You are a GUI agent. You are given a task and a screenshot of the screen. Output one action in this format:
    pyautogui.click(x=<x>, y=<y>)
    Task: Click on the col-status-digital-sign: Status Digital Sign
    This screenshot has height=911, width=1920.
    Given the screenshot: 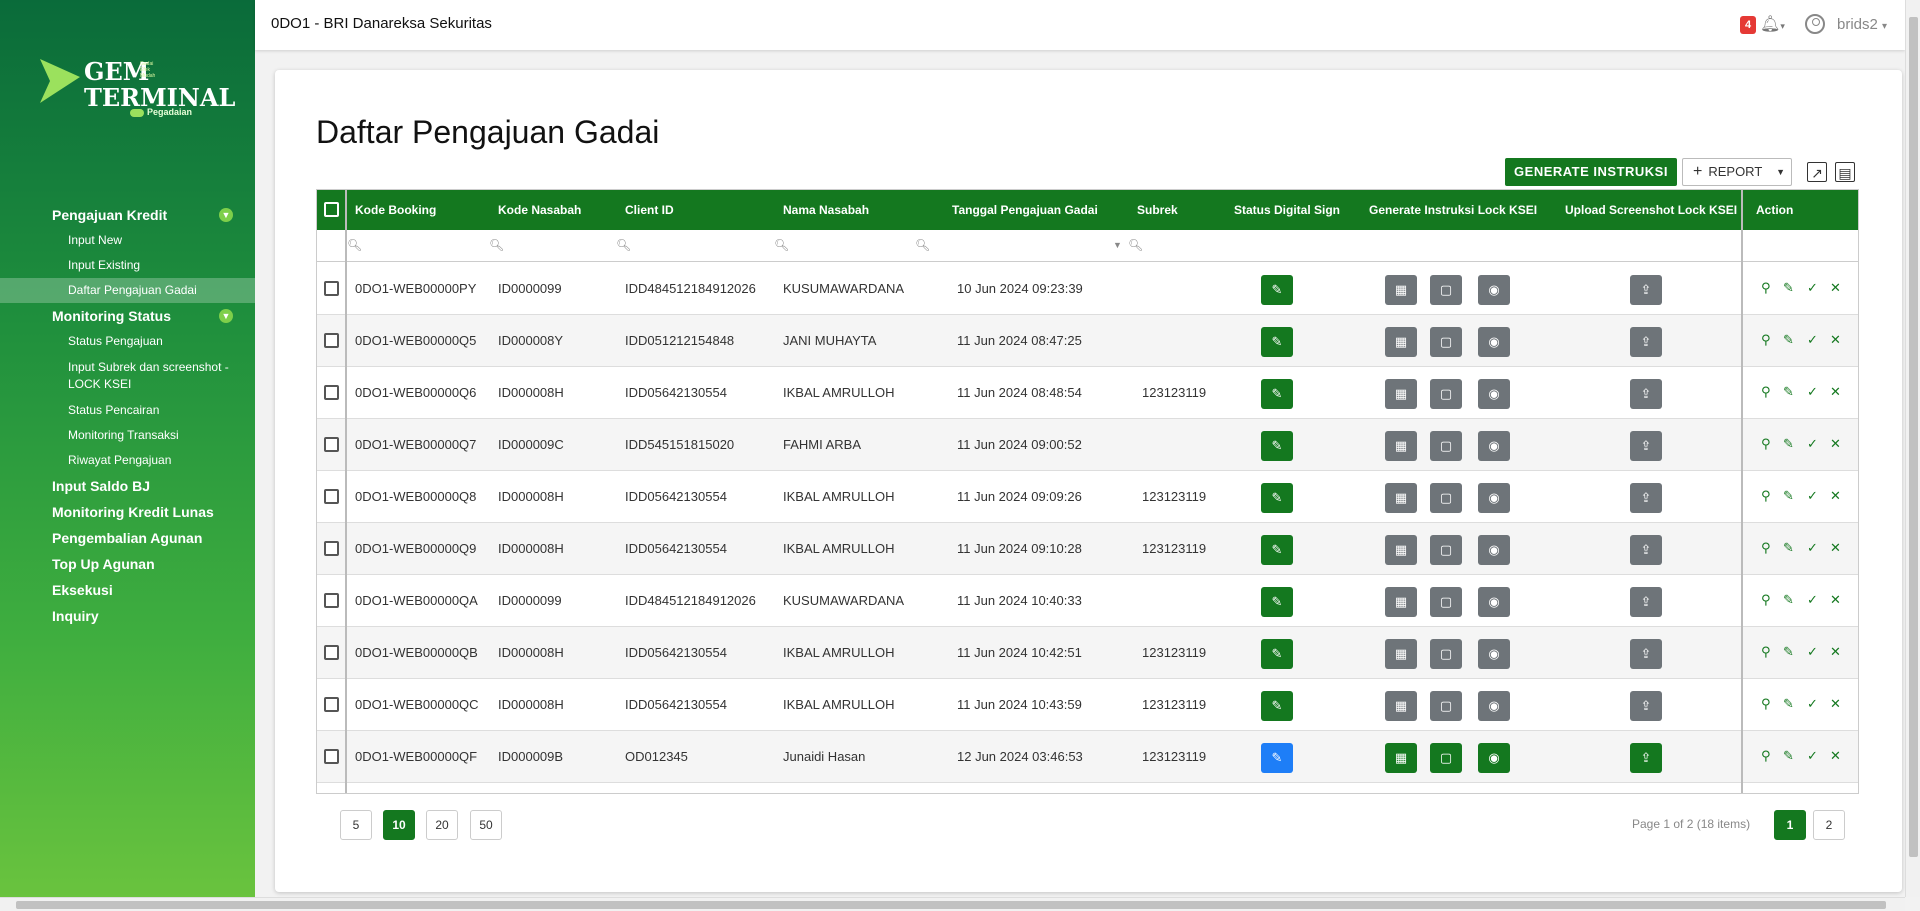 What is the action you would take?
    pyautogui.click(x=1287, y=210)
    